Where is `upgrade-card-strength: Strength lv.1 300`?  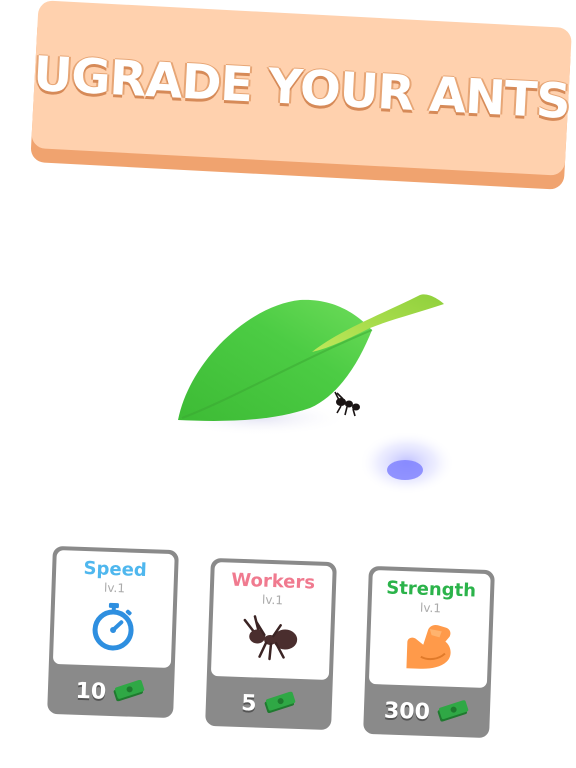 upgrade-card-strength: Strength lv.1 300 is located at coordinates (429, 652).